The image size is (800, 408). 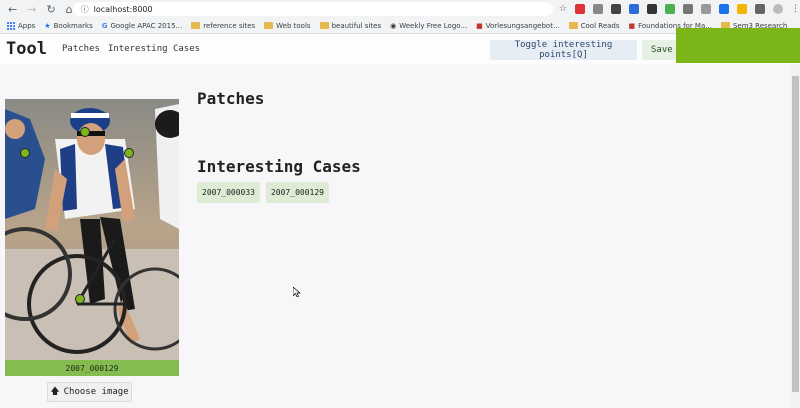 I want to click on url-text: localhost:8000, so click(x=123, y=9).